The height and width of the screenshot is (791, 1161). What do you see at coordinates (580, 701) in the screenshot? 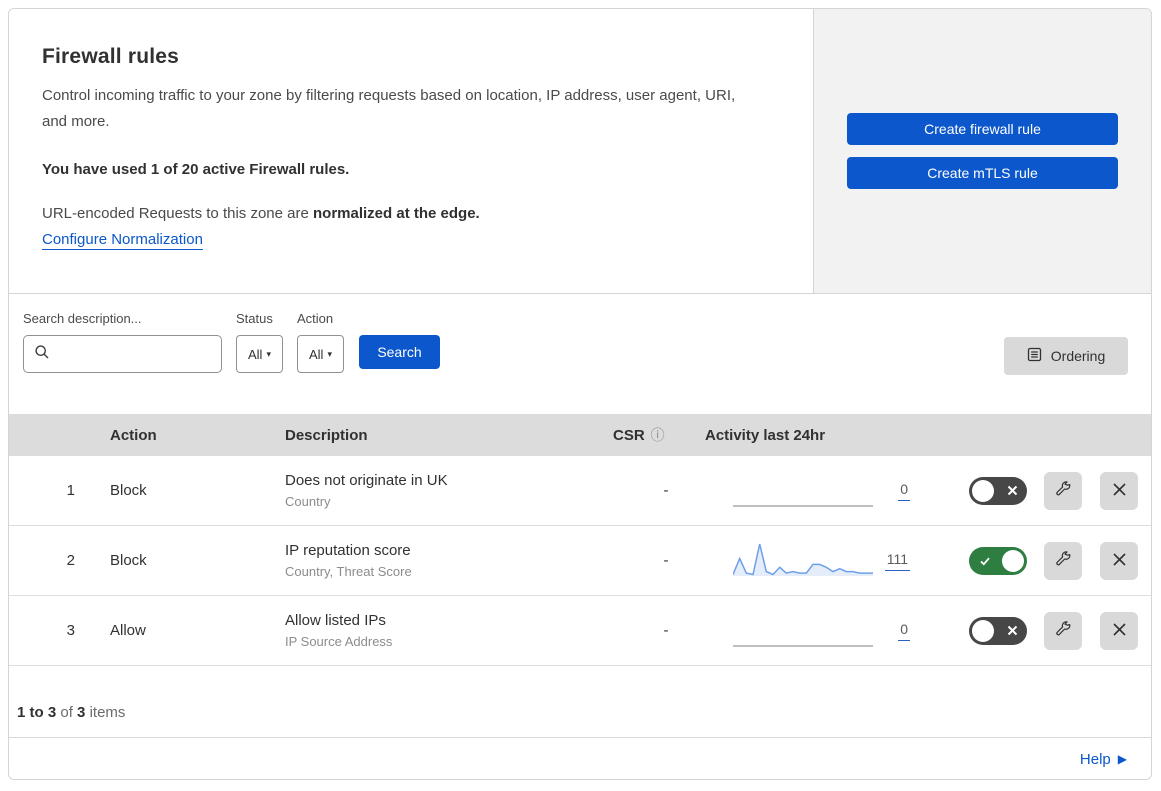
I see `table-footer: 1 to 3 of 3 items` at bounding box center [580, 701].